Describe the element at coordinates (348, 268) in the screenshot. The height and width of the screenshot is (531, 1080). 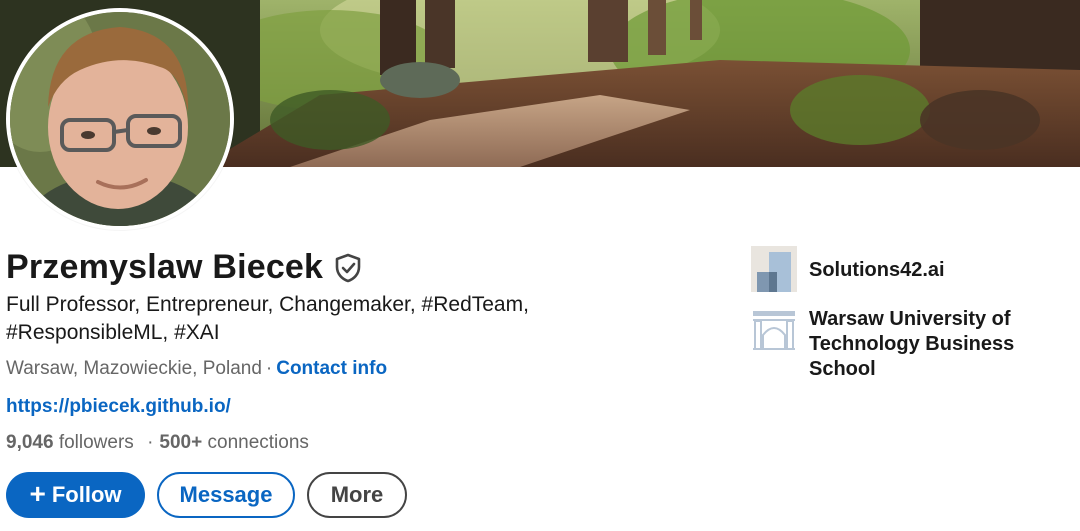
I see `verified-shield-icon` at that location.